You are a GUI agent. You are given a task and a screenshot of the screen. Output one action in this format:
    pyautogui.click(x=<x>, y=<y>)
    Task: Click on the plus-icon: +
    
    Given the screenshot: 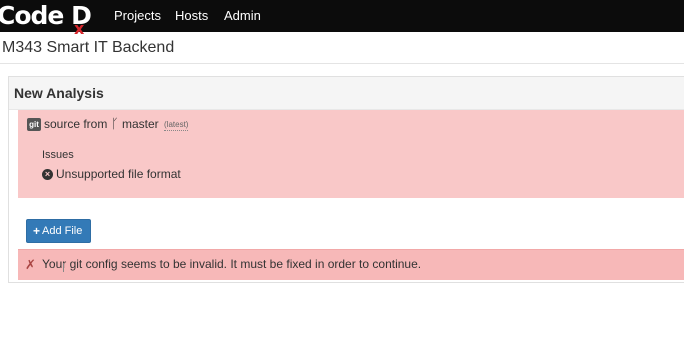 What is the action you would take?
    pyautogui.click(x=37, y=231)
    